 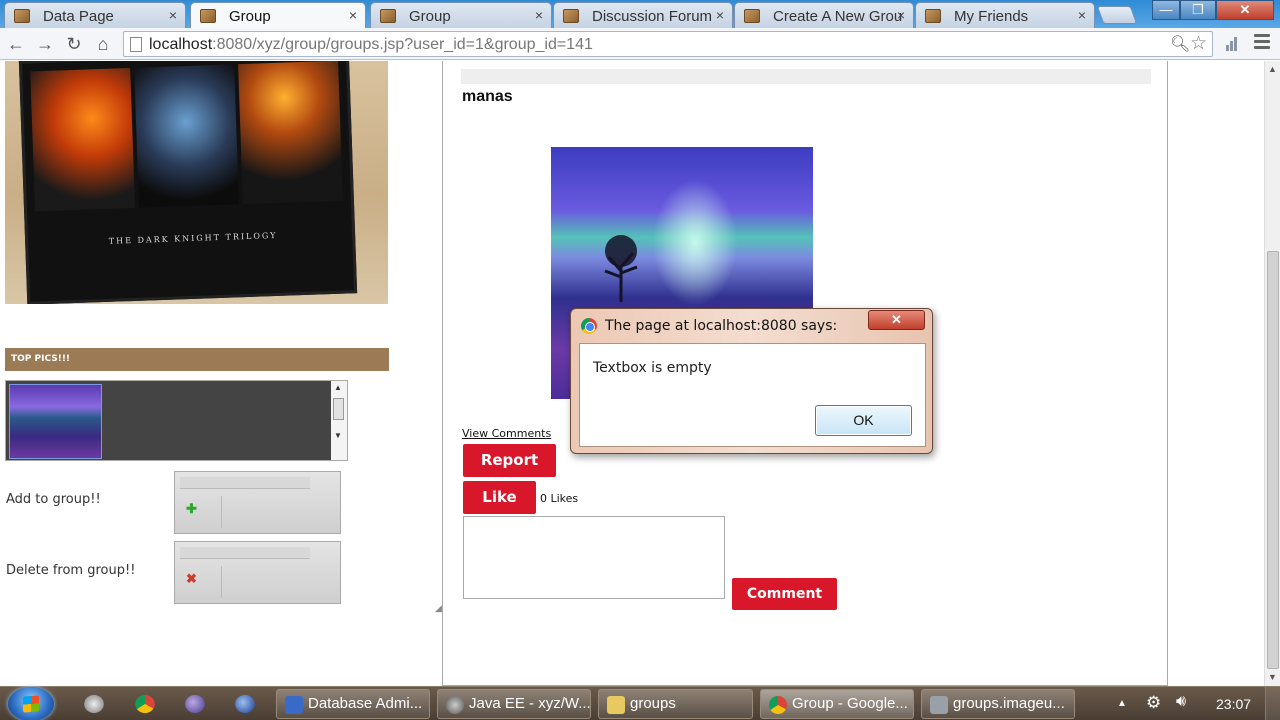 I want to click on volume-icon: 🔊︎, so click(x=1181, y=702).